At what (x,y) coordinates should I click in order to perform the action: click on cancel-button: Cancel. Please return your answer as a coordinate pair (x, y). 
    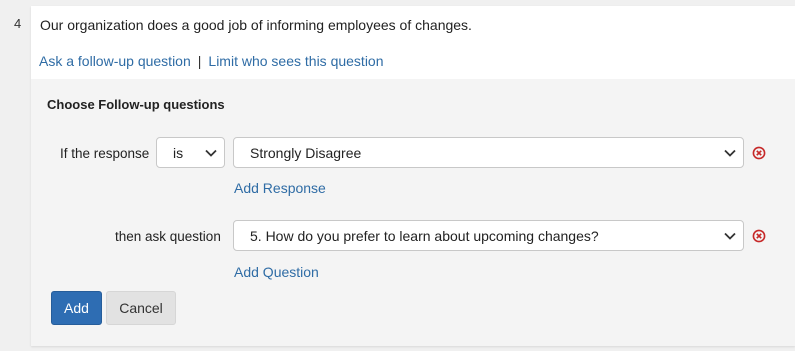
    Looking at the image, I should click on (141, 308).